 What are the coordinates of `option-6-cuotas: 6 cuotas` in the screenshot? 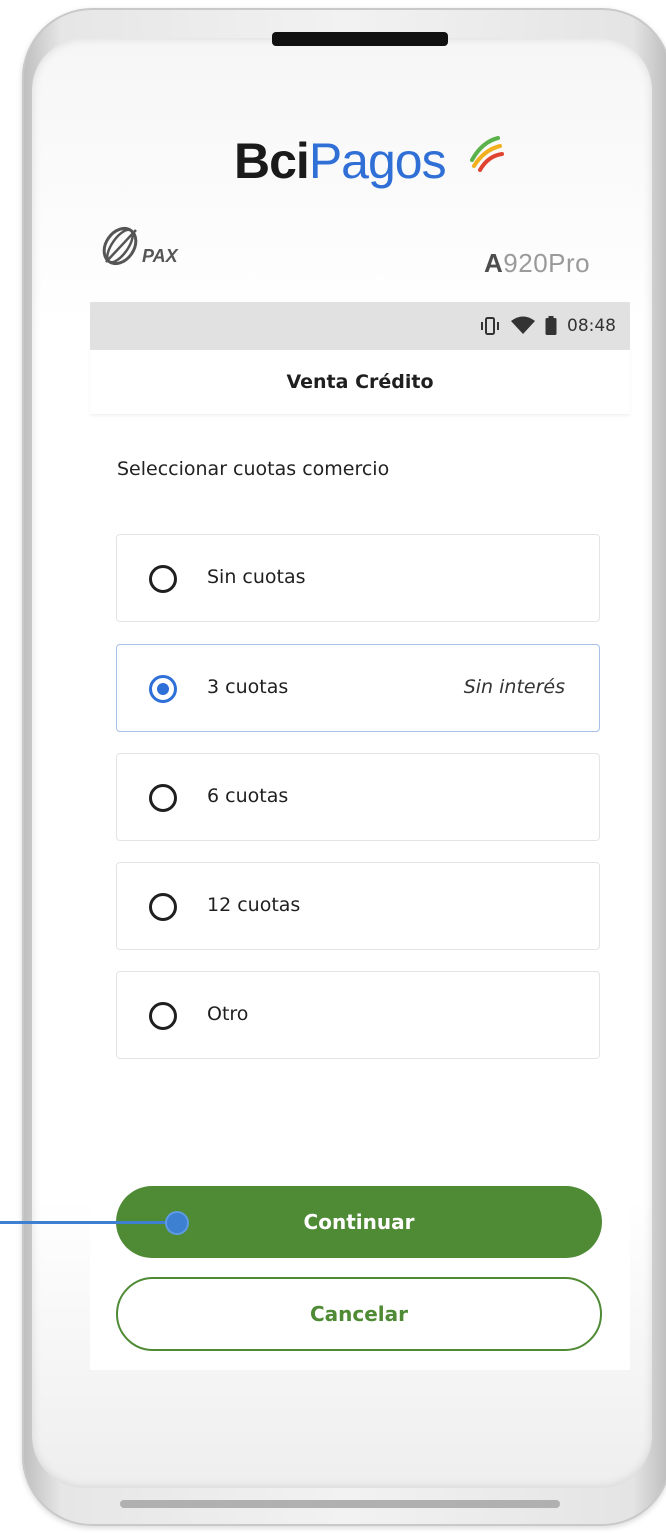 It's located at (358, 797).